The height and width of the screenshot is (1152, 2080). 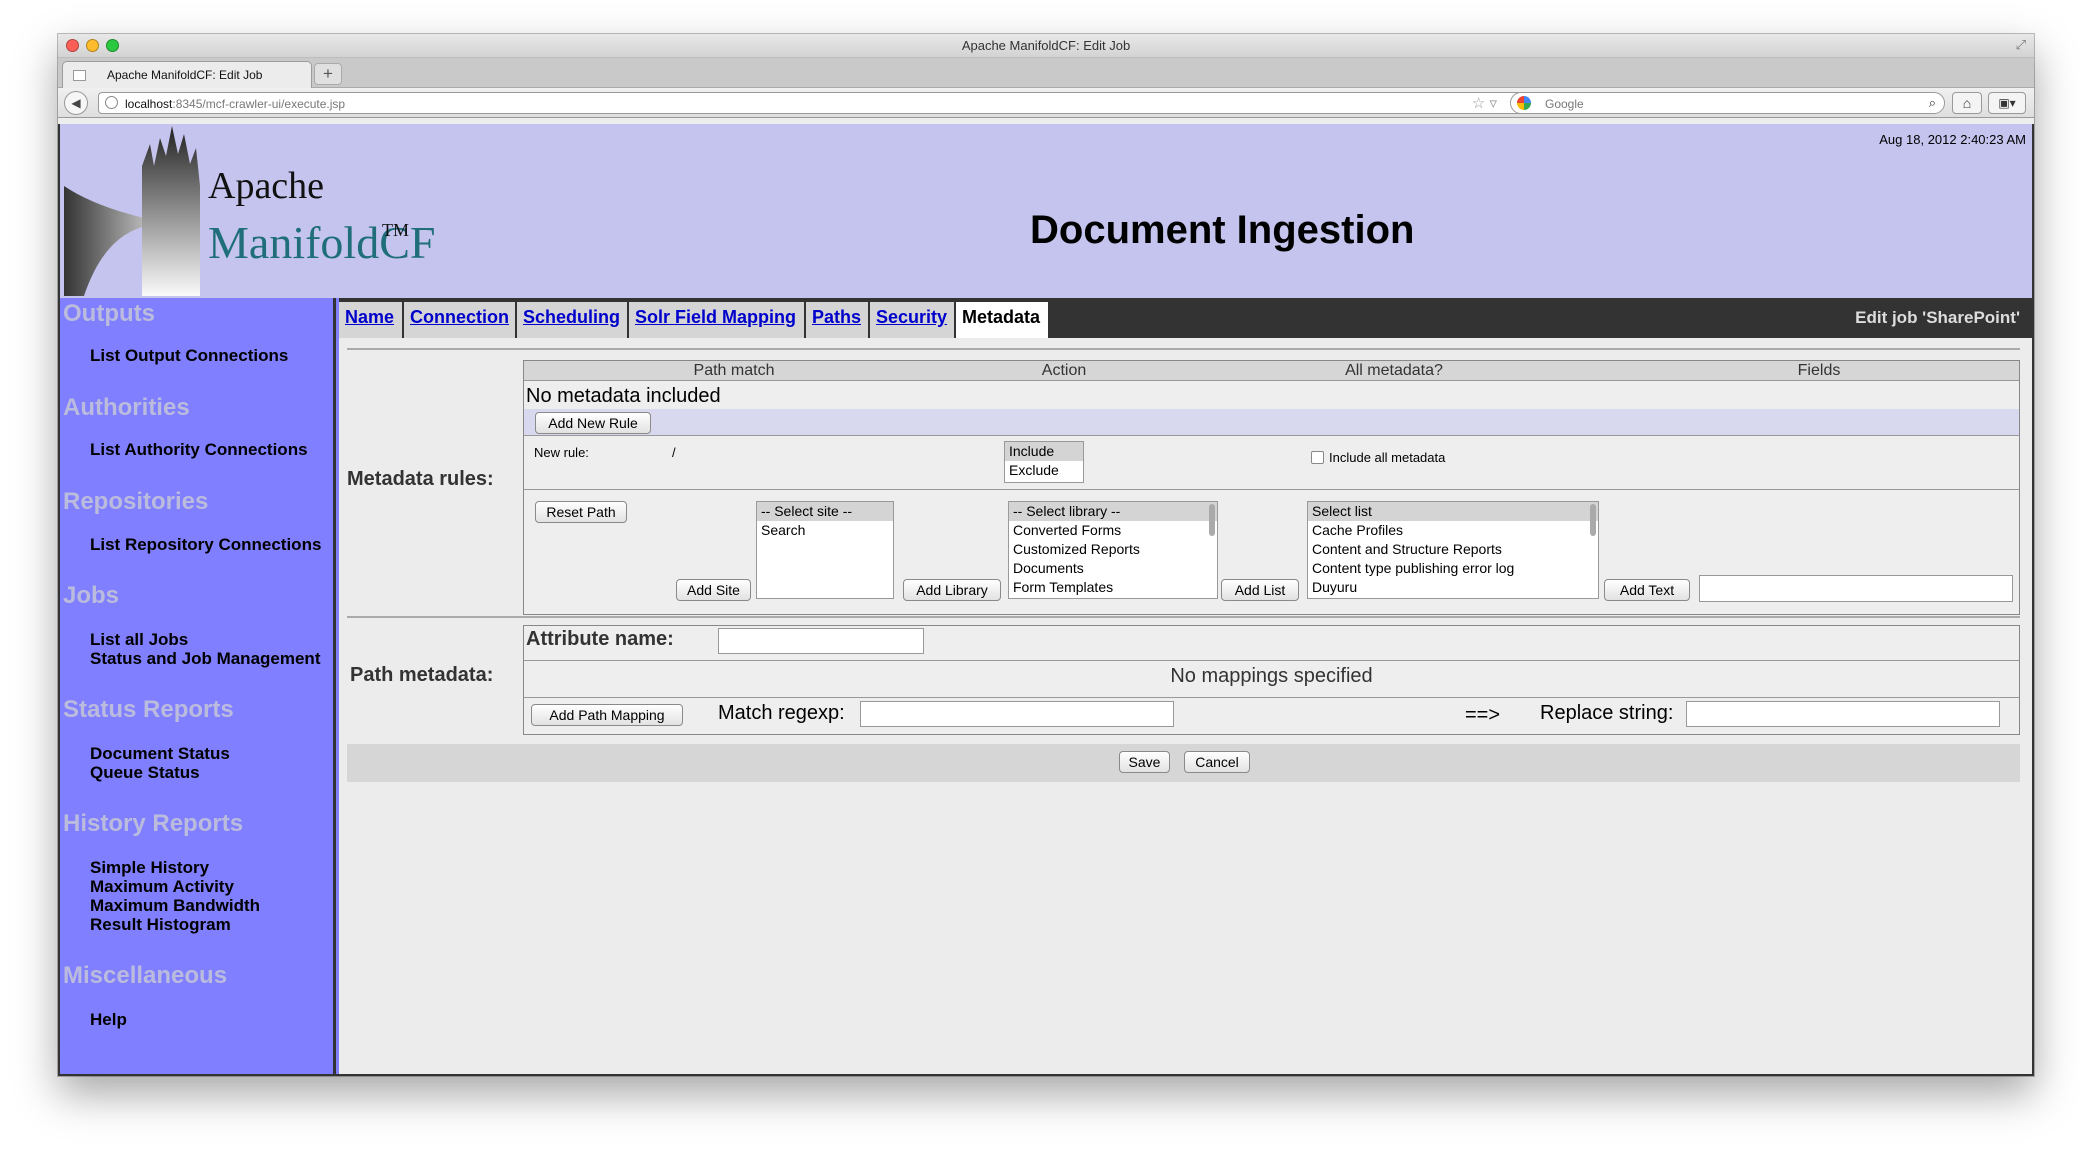 I want to click on sidebar-item-result-histogram: Result Histogram, so click(x=160, y=924).